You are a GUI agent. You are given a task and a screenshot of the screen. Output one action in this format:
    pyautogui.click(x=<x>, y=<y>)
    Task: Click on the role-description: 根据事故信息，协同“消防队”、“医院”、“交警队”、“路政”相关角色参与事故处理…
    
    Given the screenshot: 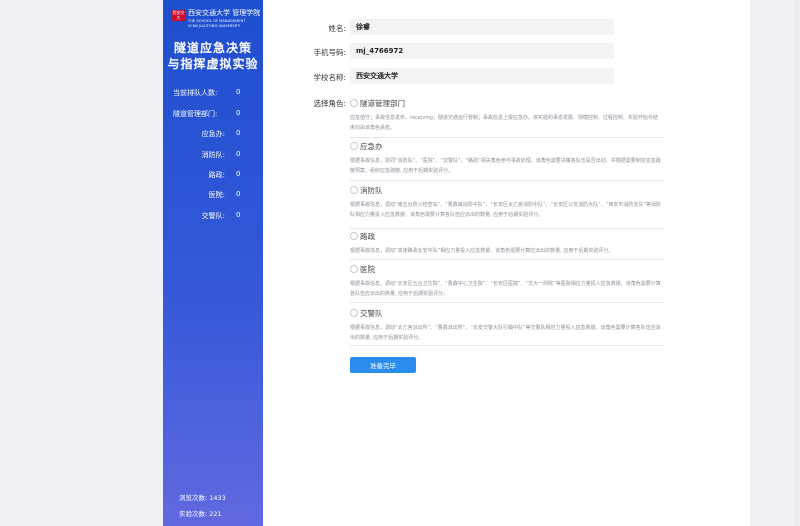 What is the action you would take?
    pyautogui.click(x=505, y=166)
    